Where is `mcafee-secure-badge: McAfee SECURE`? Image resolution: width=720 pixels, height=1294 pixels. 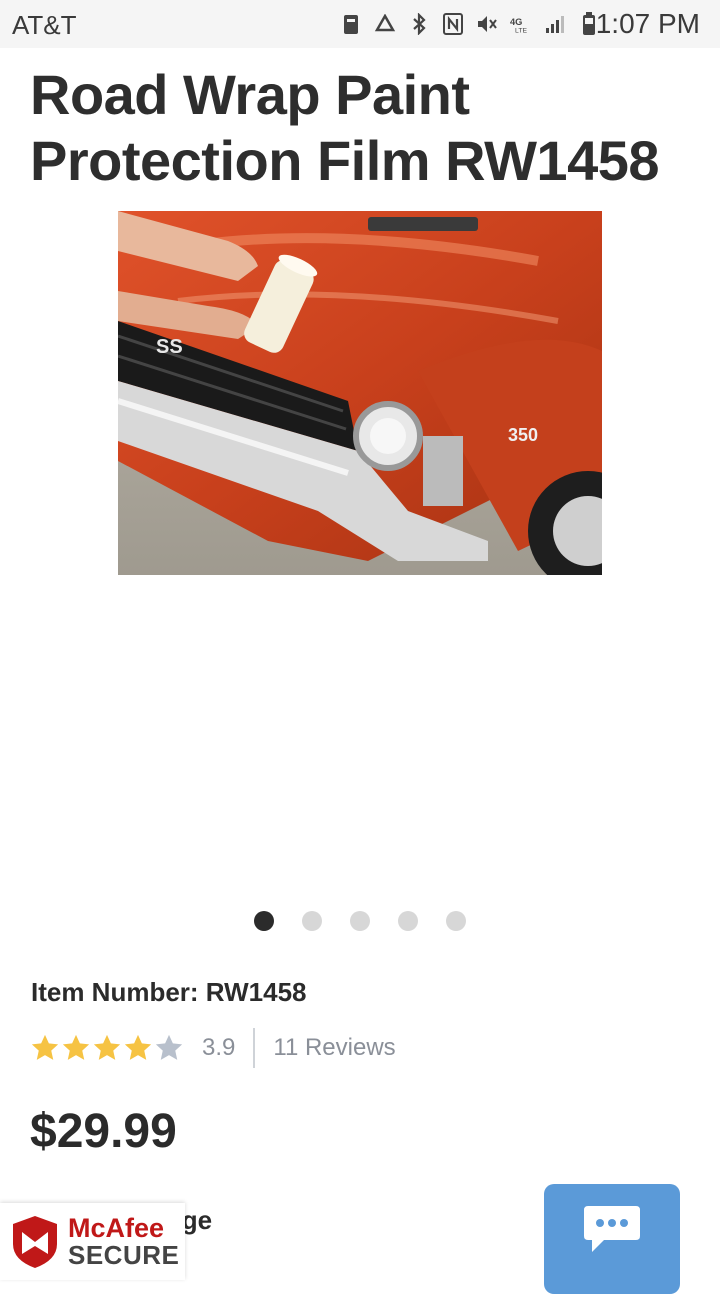 mcafee-secure-badge: McAfee SECURE is located at coordinates (92, 1241).